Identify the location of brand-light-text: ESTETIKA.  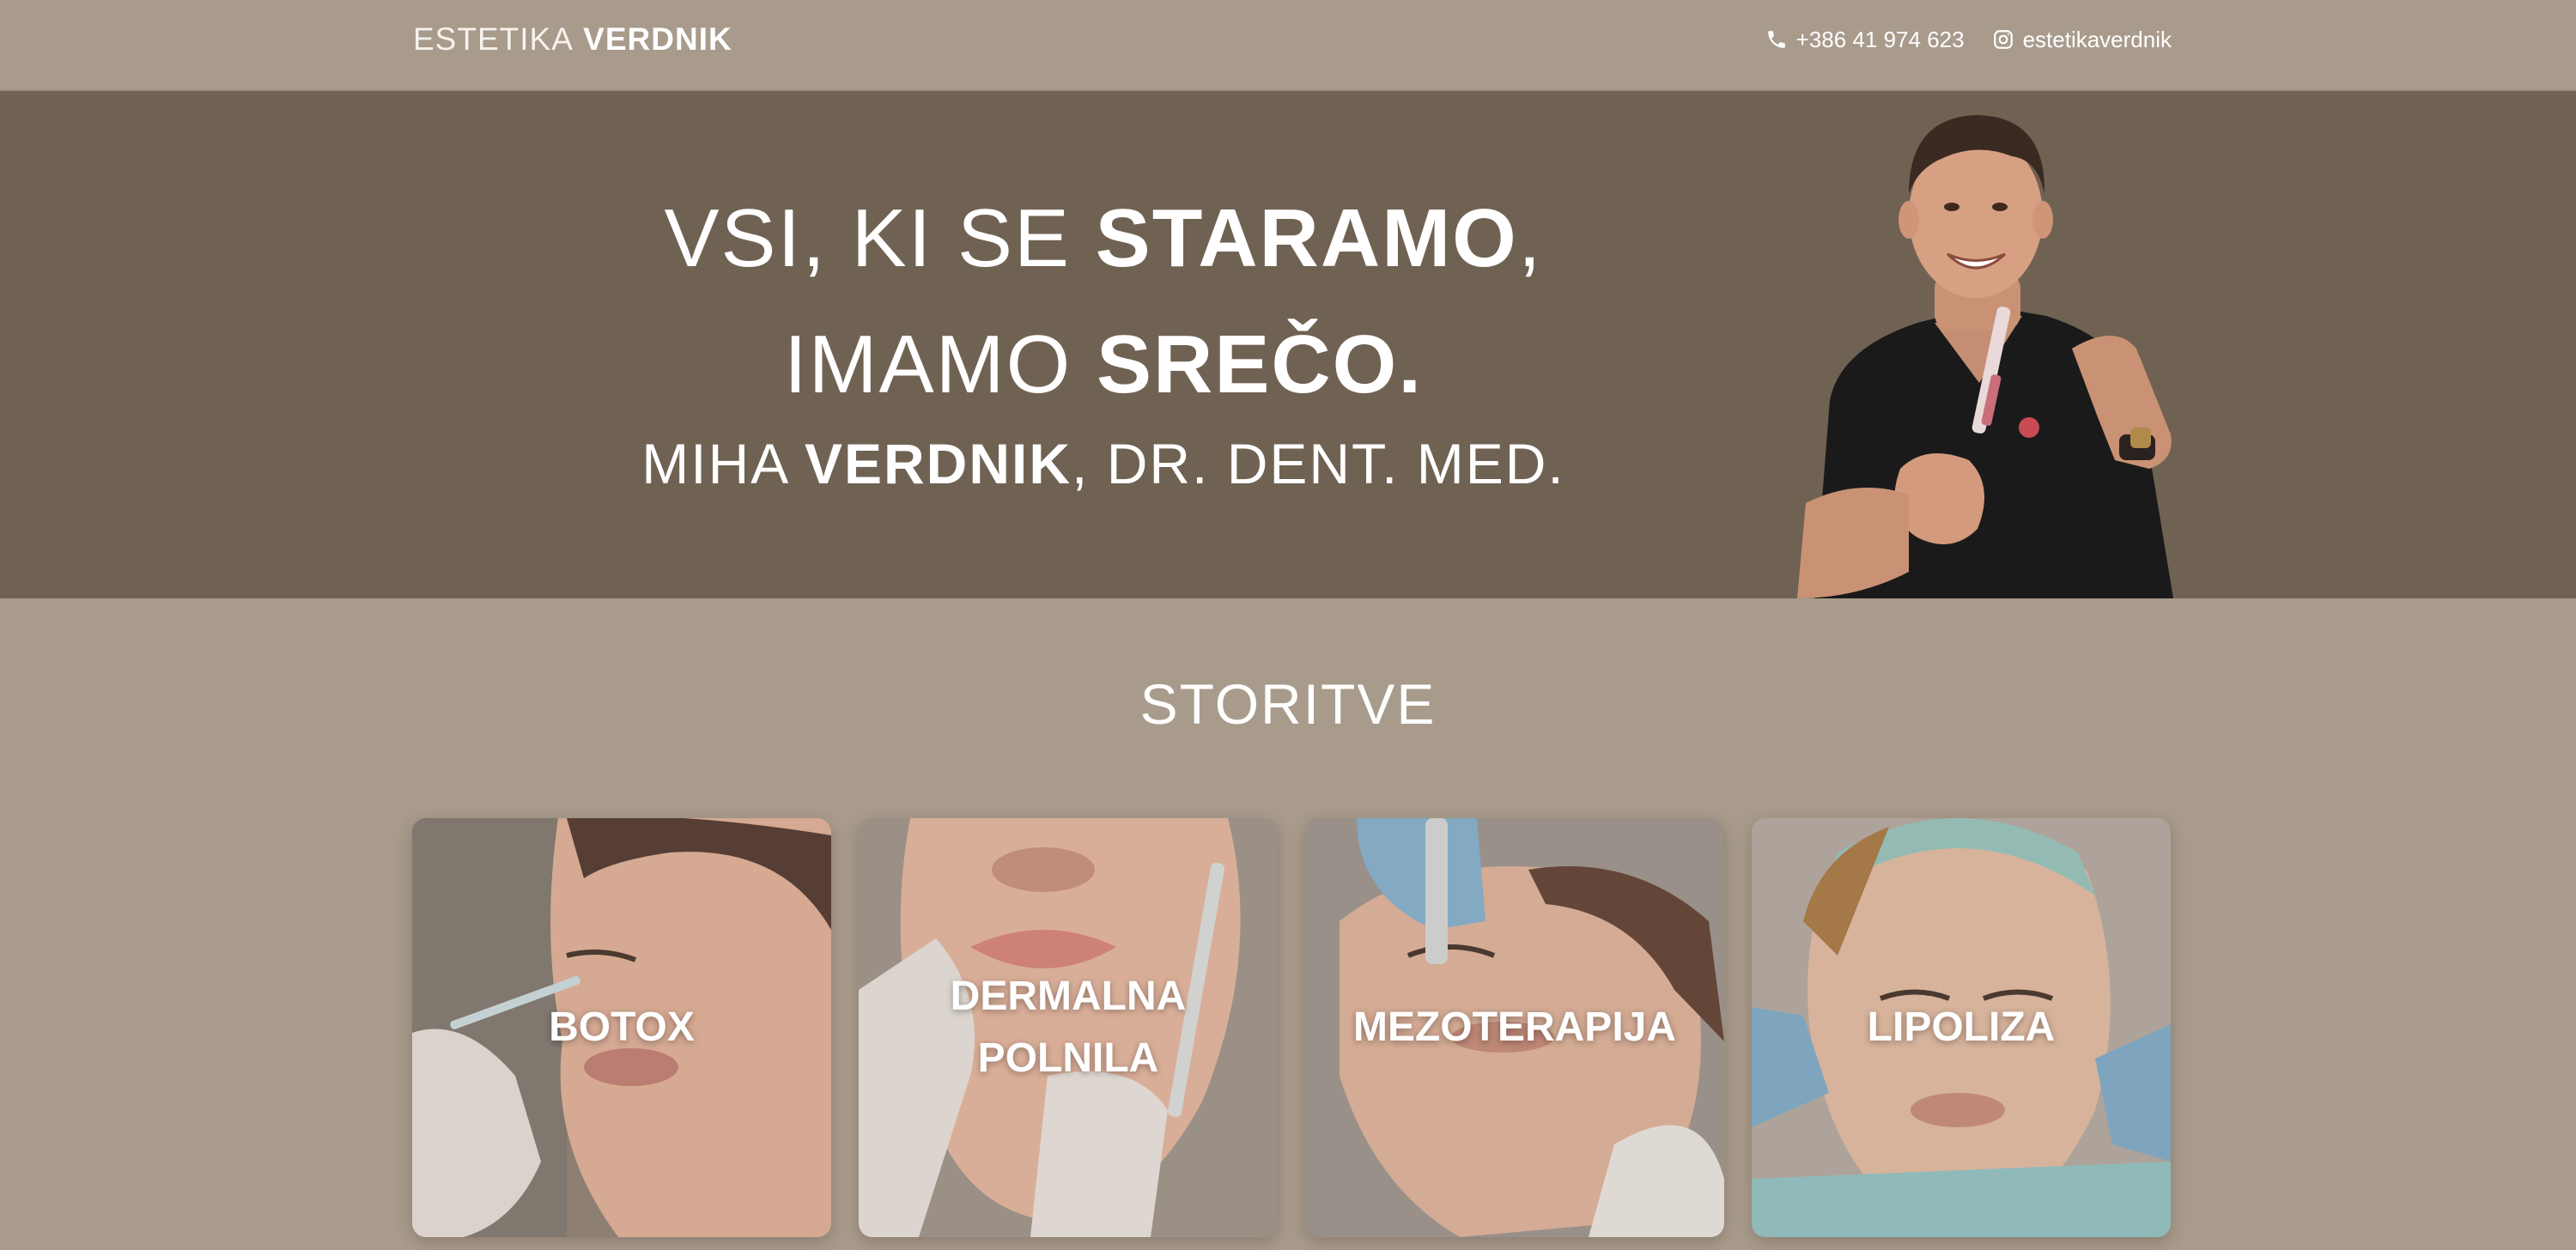
(494, 39).